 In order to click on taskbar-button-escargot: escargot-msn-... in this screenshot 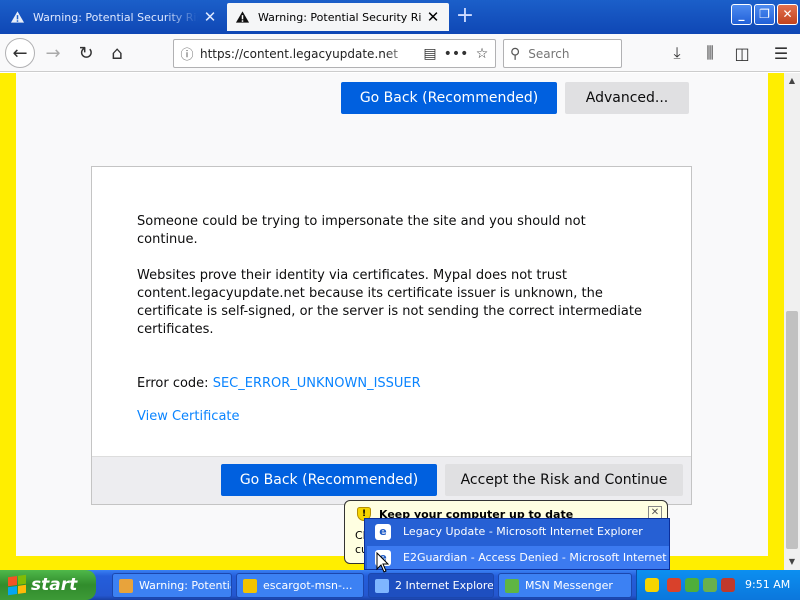, I will do `click(300, 585)`.